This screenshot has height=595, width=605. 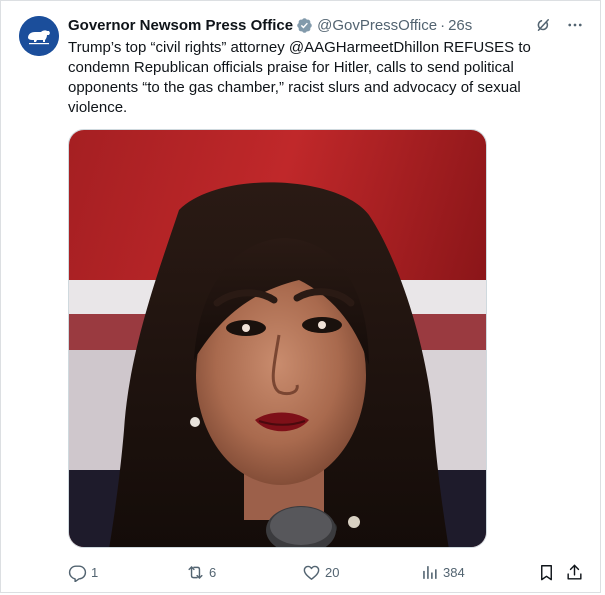 I want to click on reply-button: 1, so click(x=83, y=572).